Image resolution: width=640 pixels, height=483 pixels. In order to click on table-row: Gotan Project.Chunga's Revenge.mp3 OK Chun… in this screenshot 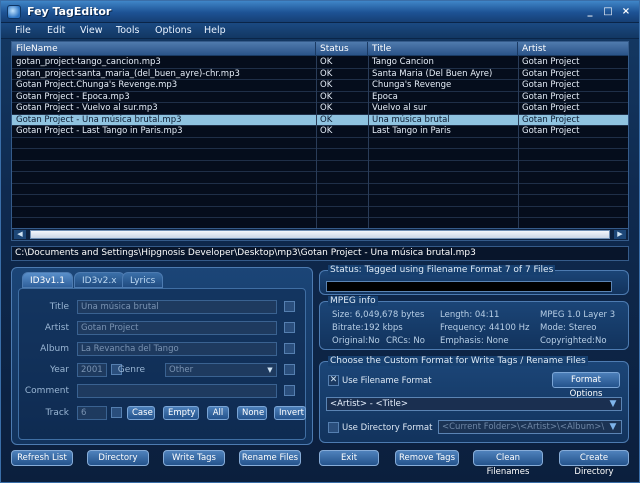, I will do `click(320, 86)`.